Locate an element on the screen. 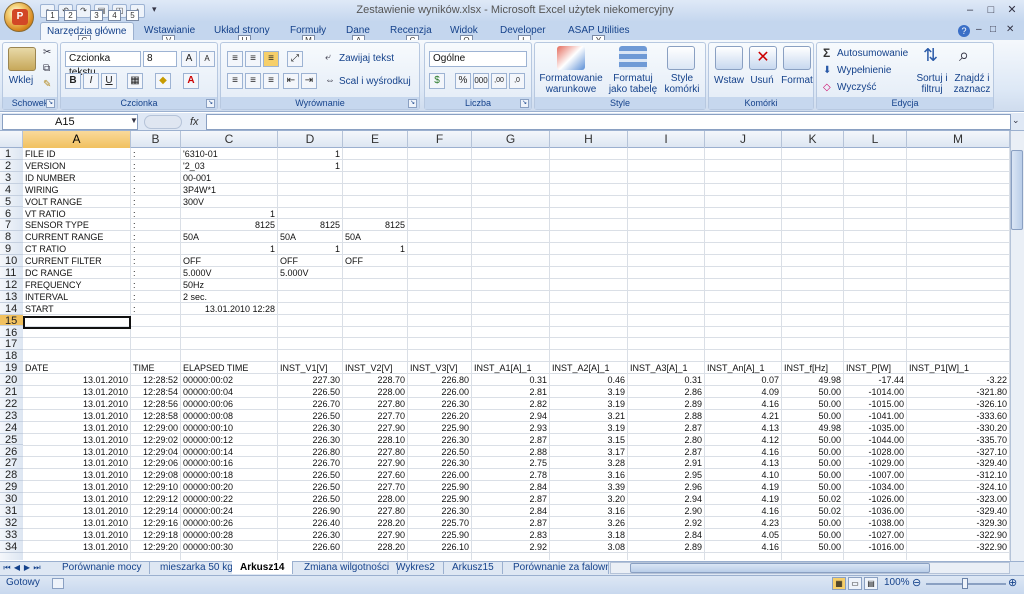  table-data-cell: -329.40 is located at coordinates (958, 511).